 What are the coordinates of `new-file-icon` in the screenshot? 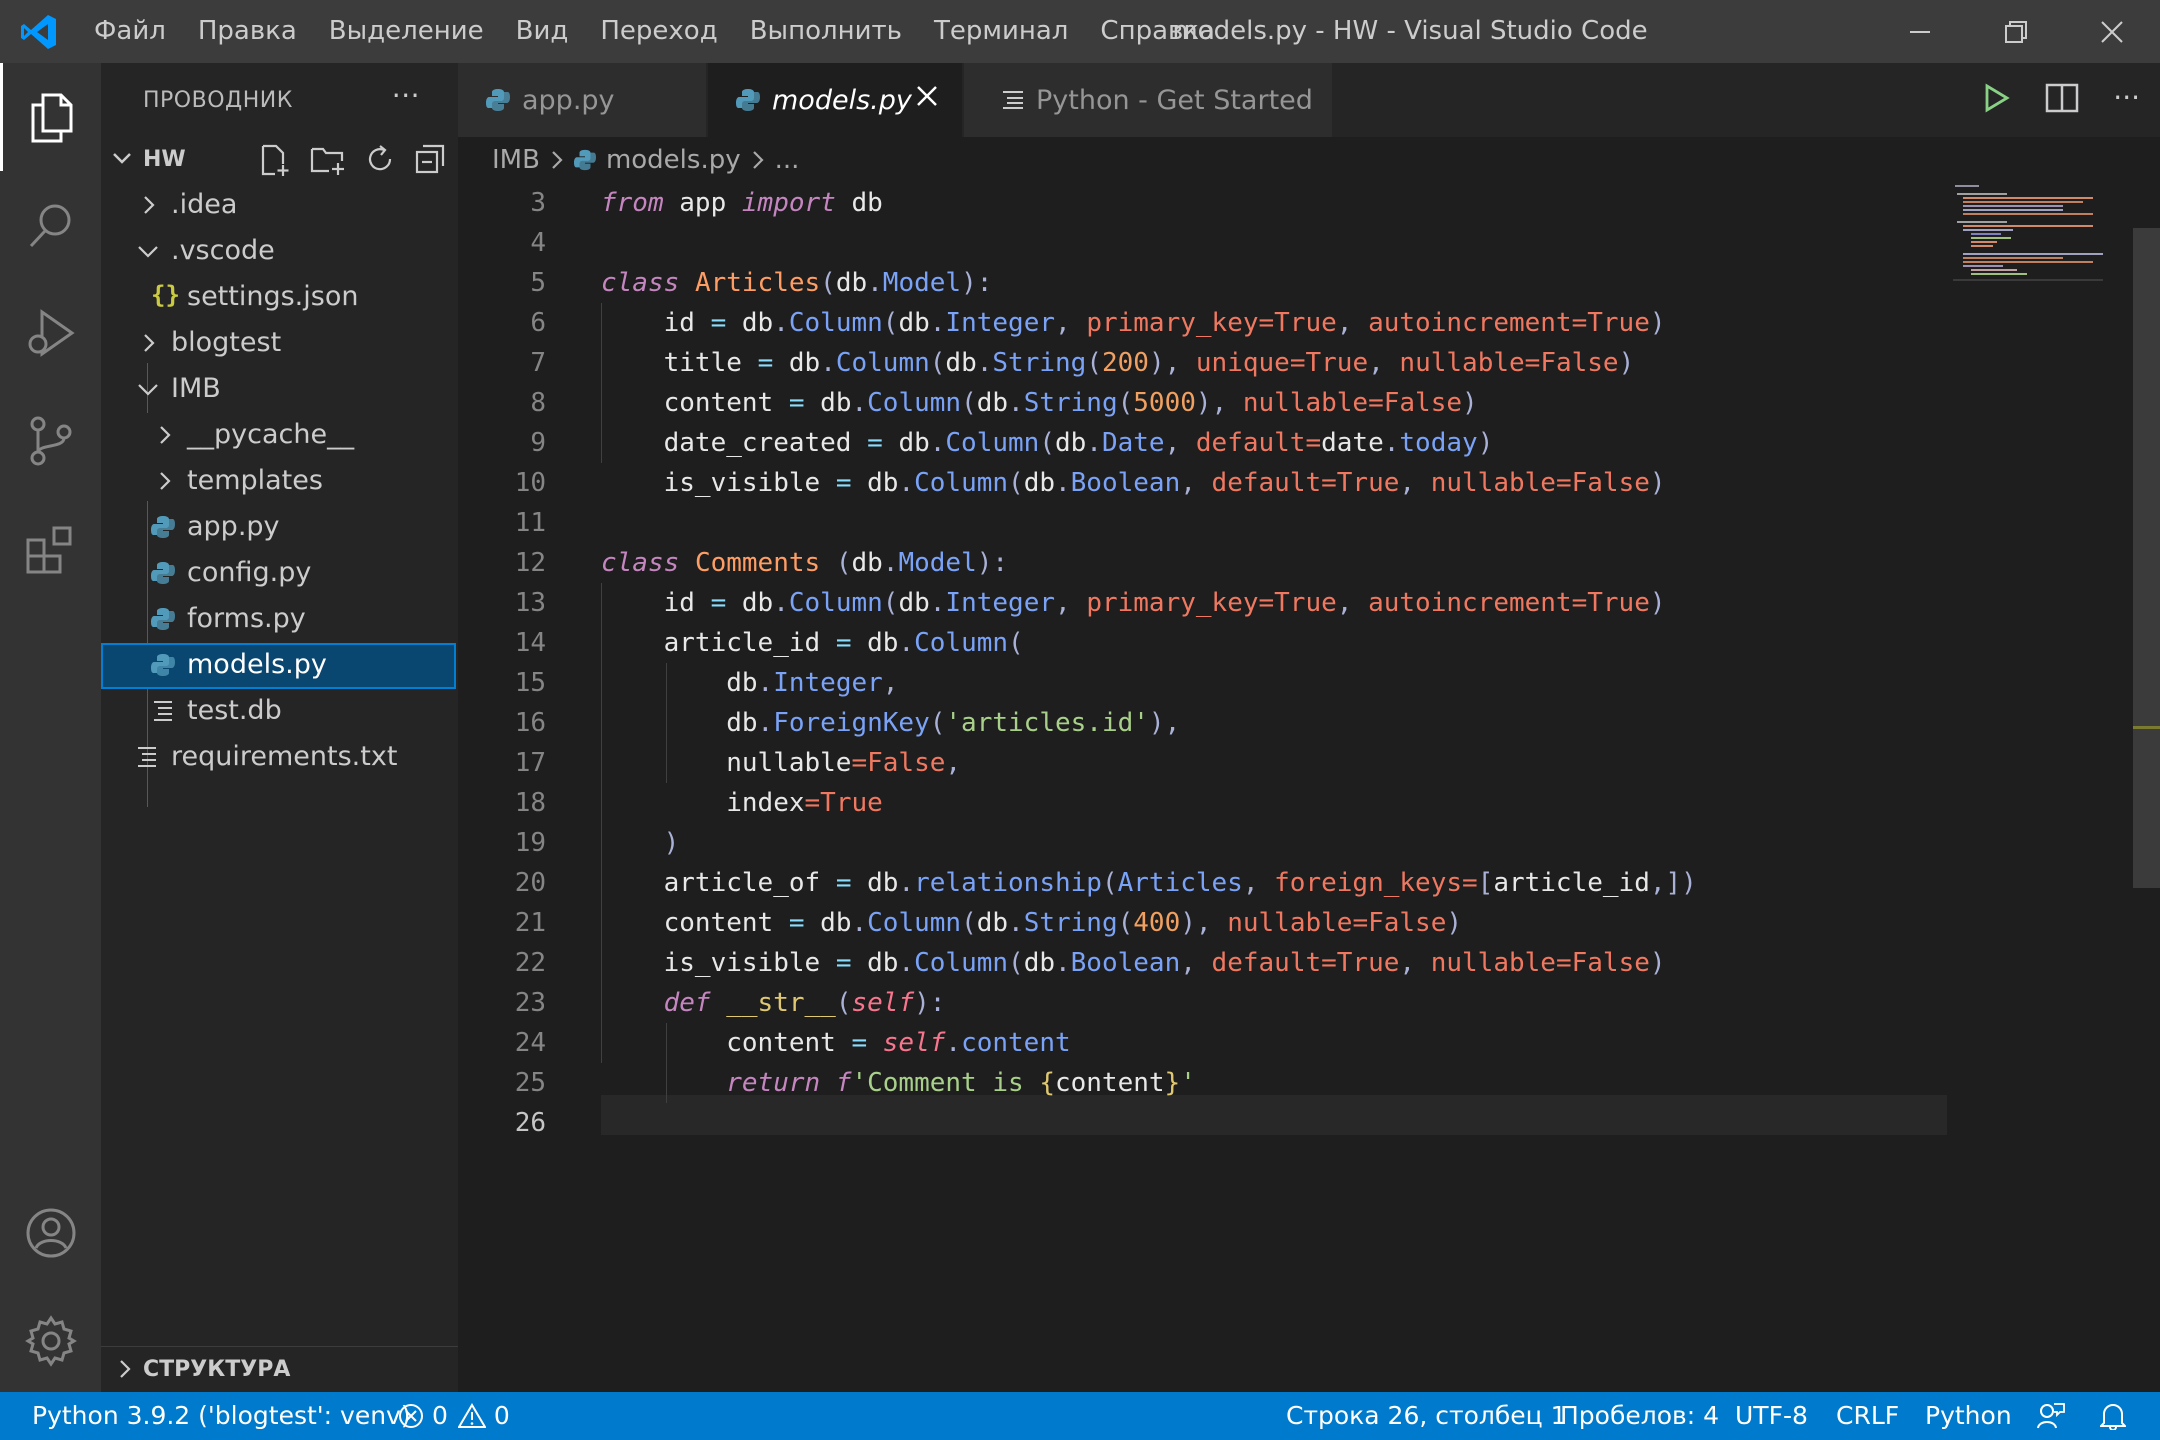 It's located at (275, 160).